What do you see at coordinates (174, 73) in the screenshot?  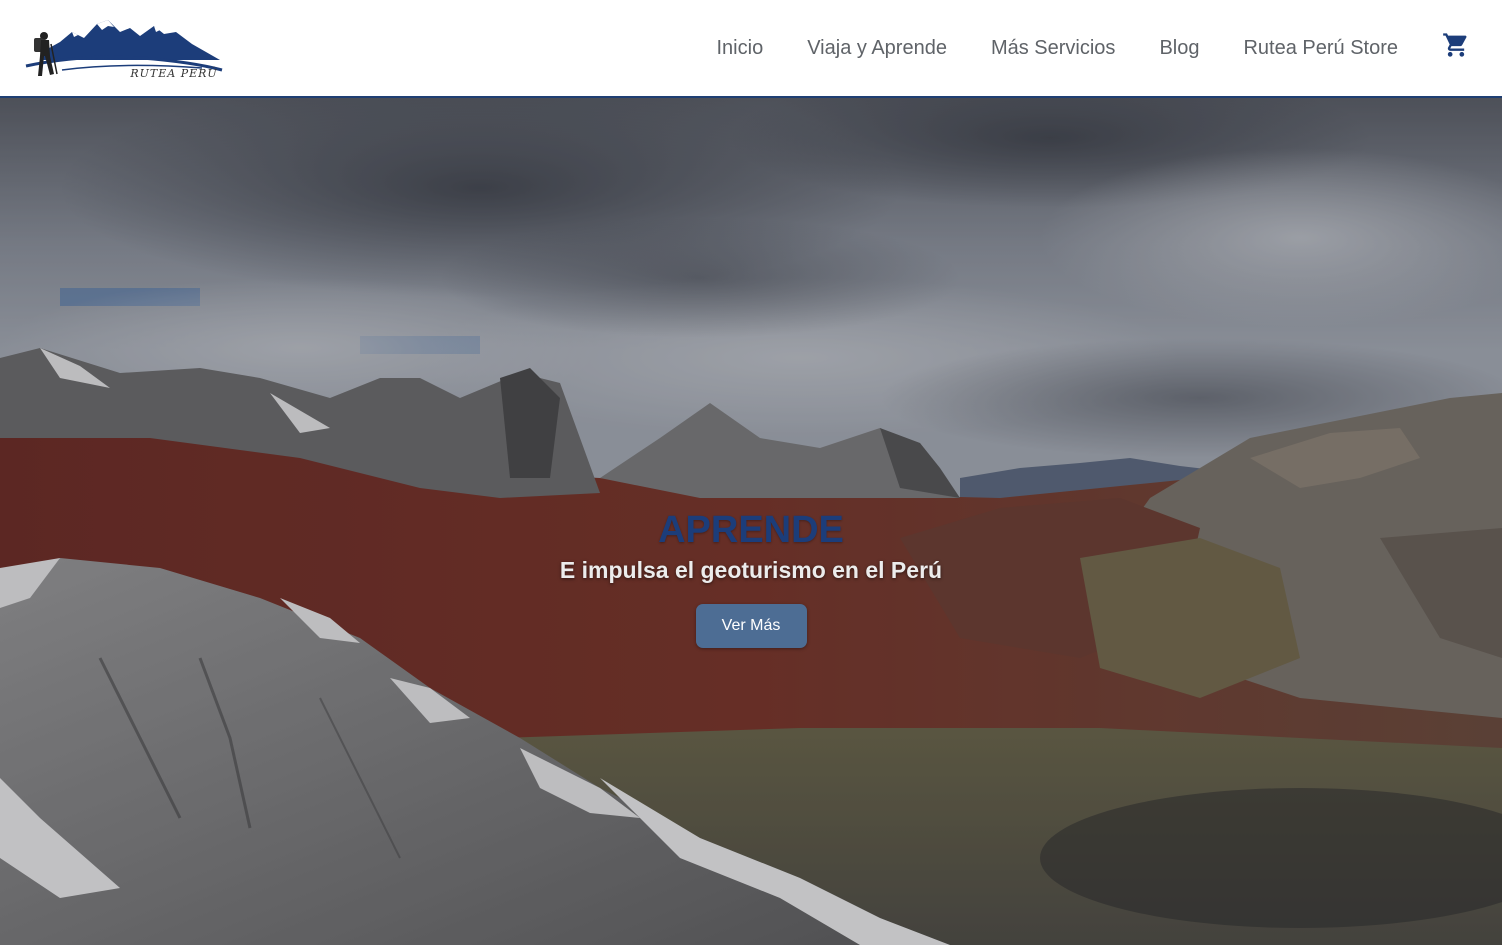 I see `logo-wordmark: RUTEA PERÚ` at bounding box center [174, 73].